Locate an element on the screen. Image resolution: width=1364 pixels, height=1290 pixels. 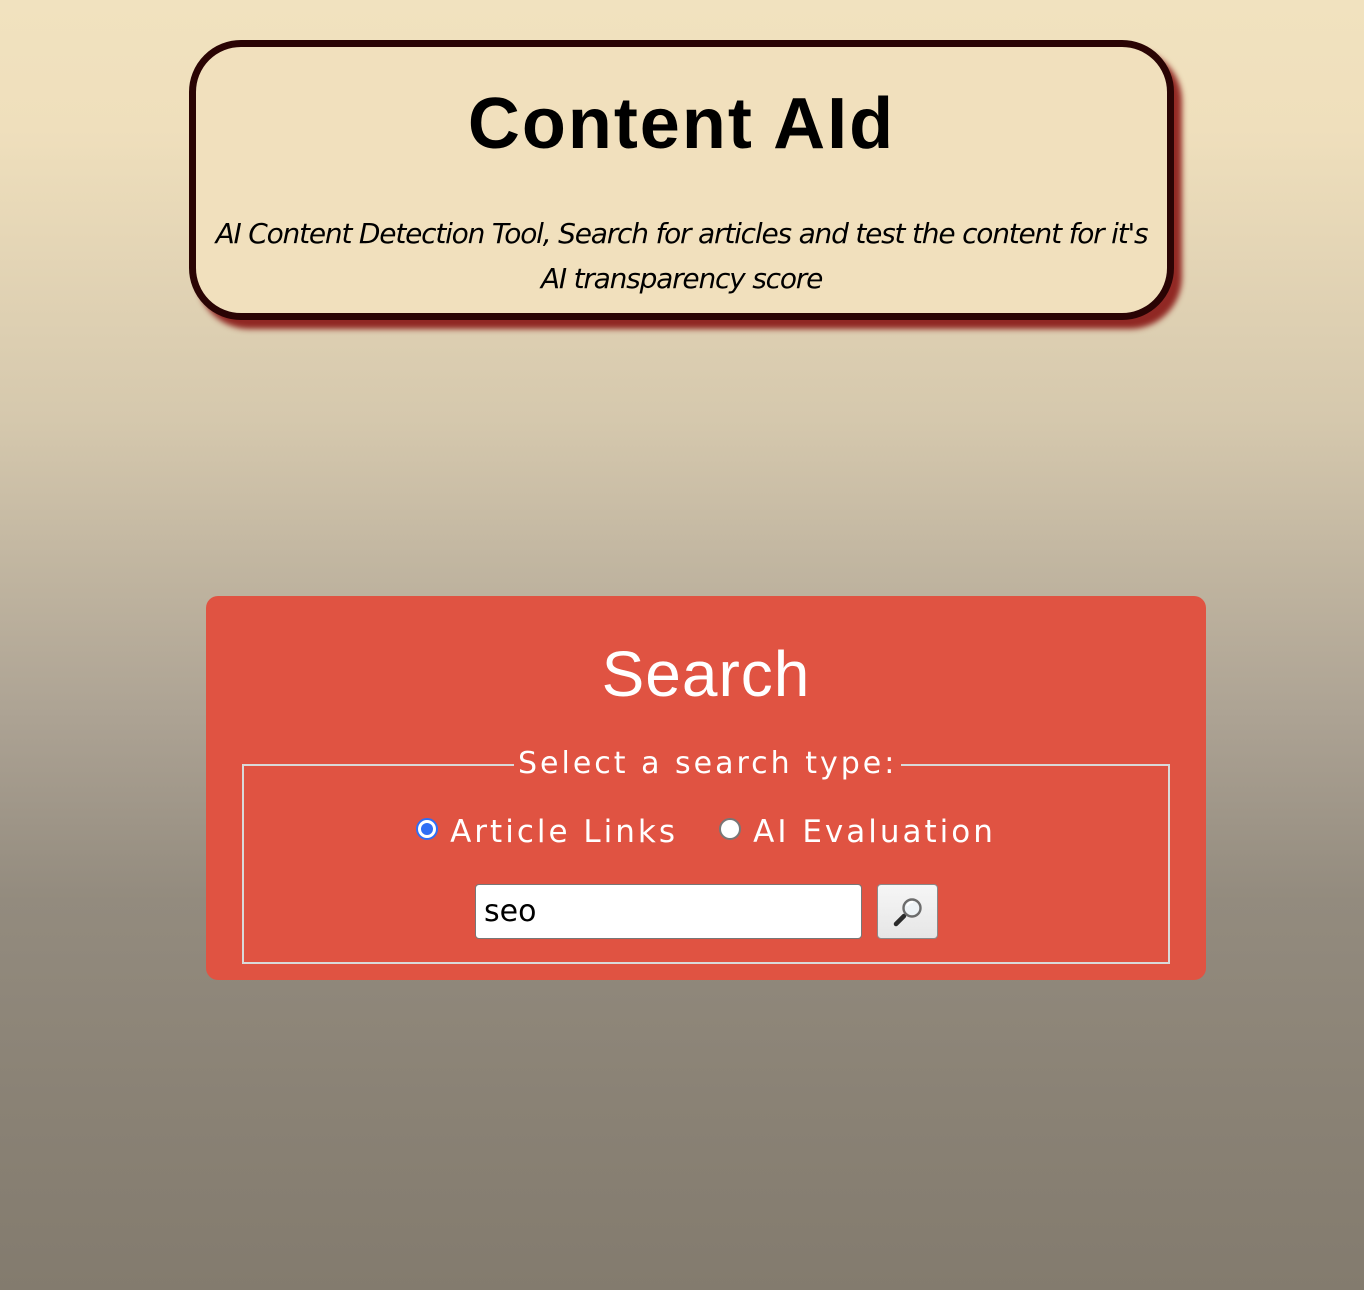
search-heading: Search is located at coordinates (706, 674).